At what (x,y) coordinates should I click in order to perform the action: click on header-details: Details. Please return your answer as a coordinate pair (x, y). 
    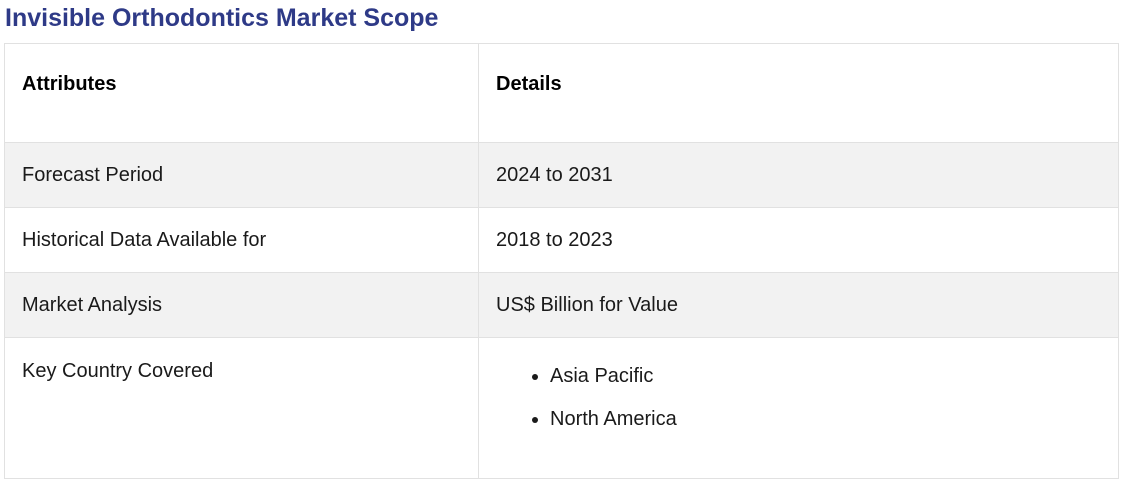
    Looking at the image, I should click on (798, 93).